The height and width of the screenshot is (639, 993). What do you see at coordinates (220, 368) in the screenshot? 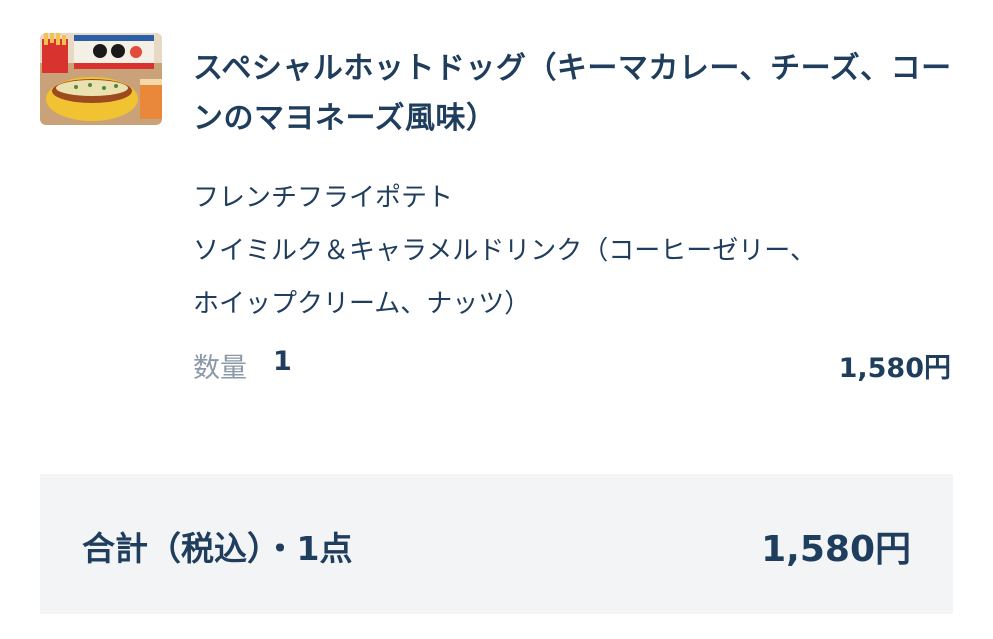
I see `quantity-label: 数量` at bounding box center [220, 368].